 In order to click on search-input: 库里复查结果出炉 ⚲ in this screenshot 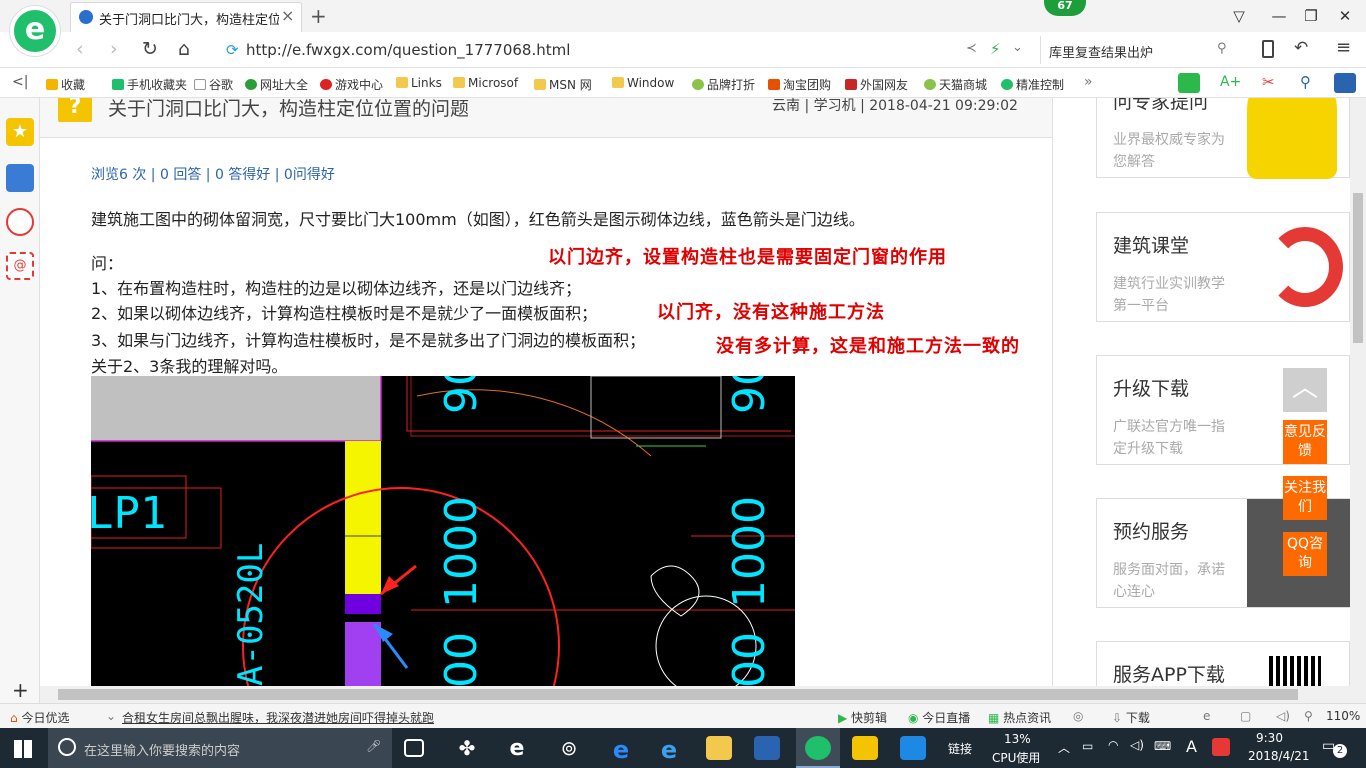, I will do `click(1140, 50)`.